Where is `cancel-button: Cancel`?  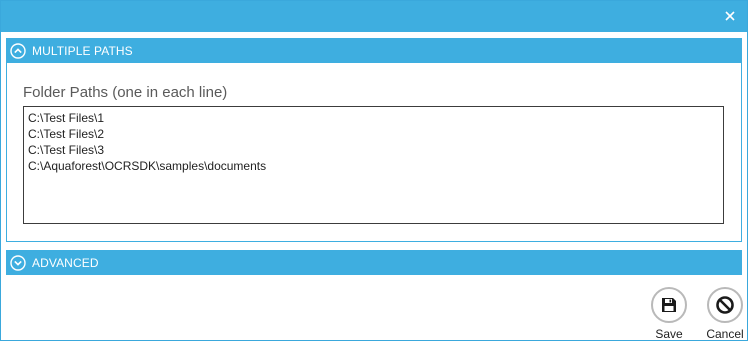 cancel-button: Cancel is located at coordinates (725, 314).